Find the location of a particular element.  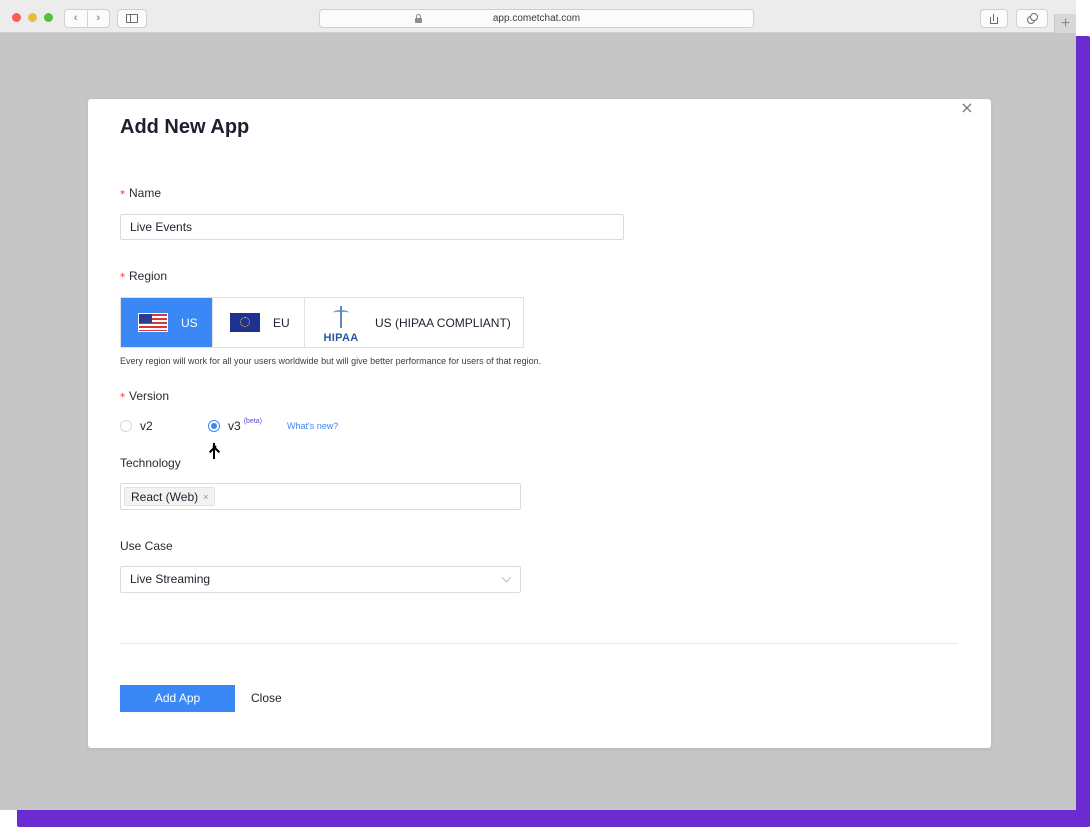

forward-button: › is located at coordinates (99, 18).